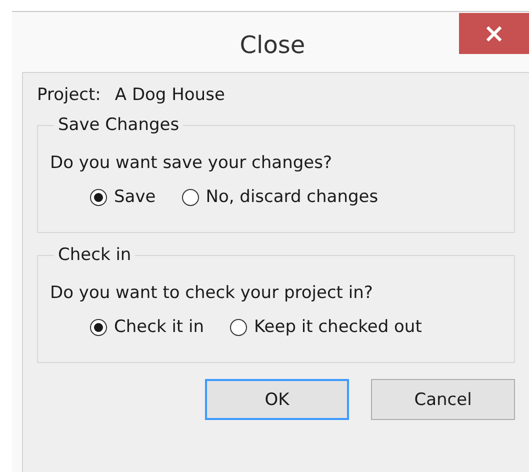 Image resolution: width=529 pixels, height=472 pixels. What do you see at coordinates (69, 95) in the screenshot?
I see `project-label: Project:` at bounding box center [69, 95].